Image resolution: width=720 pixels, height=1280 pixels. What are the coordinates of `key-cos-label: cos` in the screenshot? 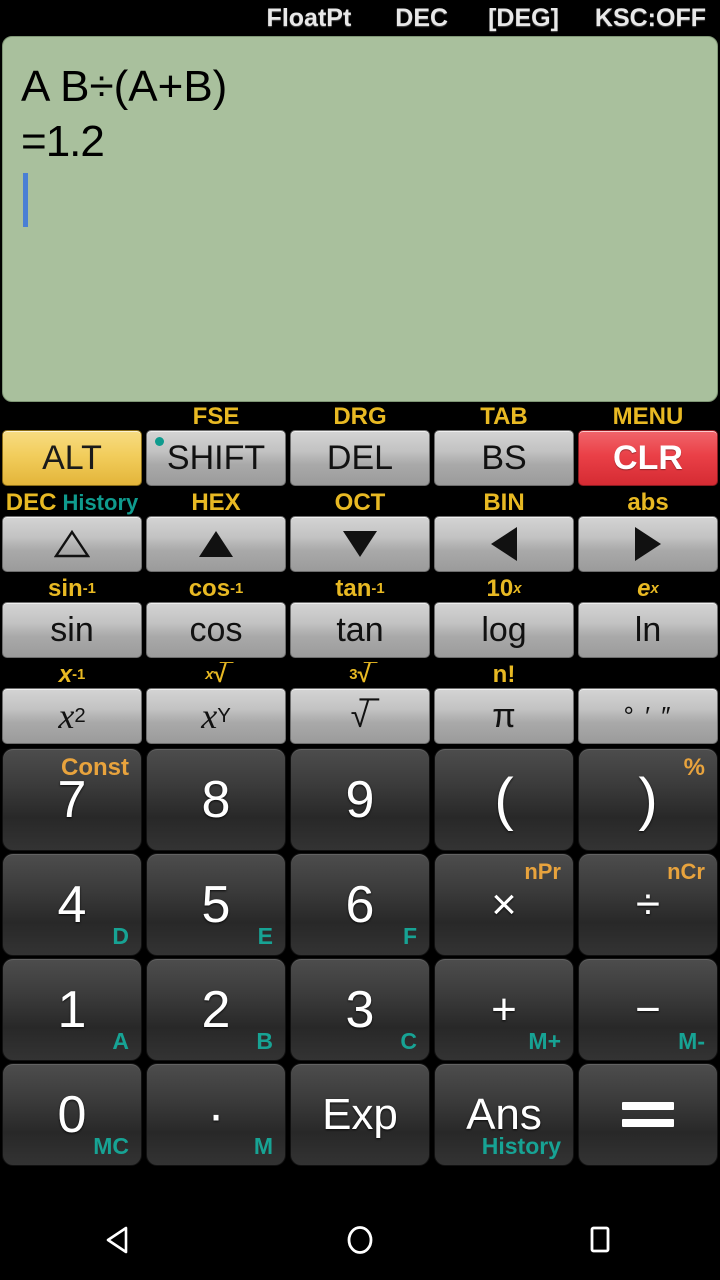 It's located at (216, 630).